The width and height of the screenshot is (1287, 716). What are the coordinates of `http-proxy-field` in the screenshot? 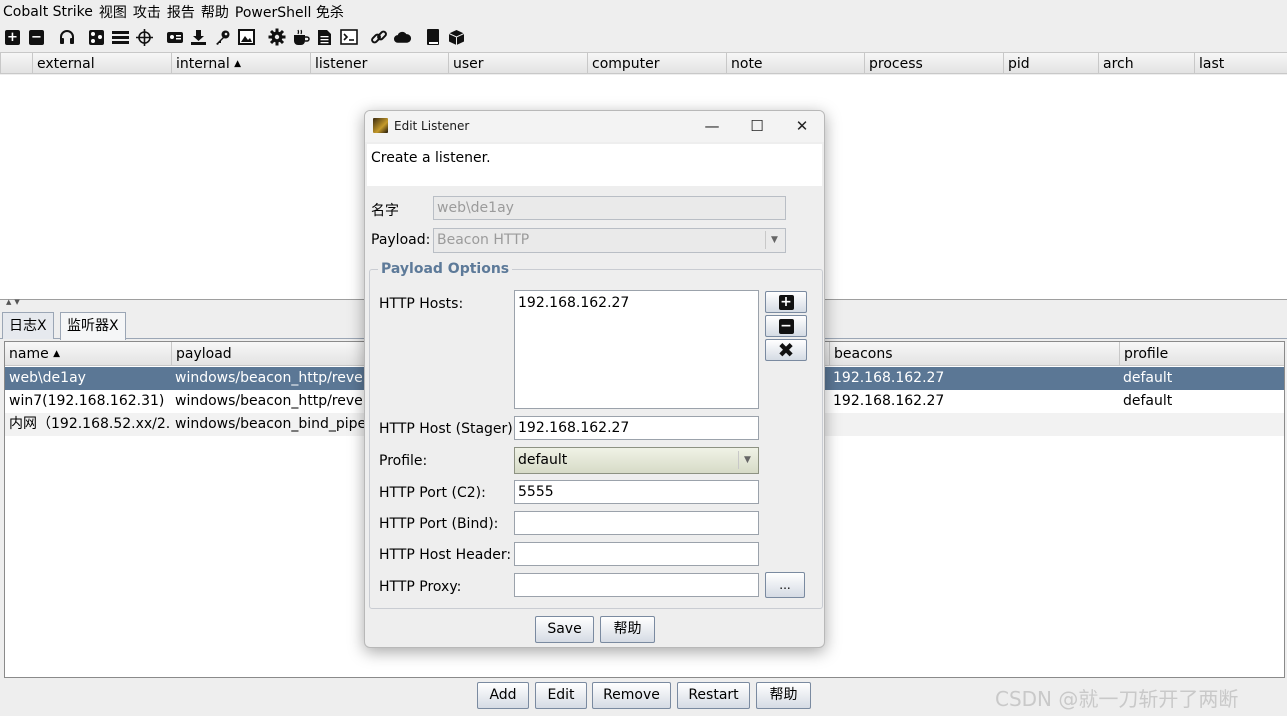 It's located at (636, 585).